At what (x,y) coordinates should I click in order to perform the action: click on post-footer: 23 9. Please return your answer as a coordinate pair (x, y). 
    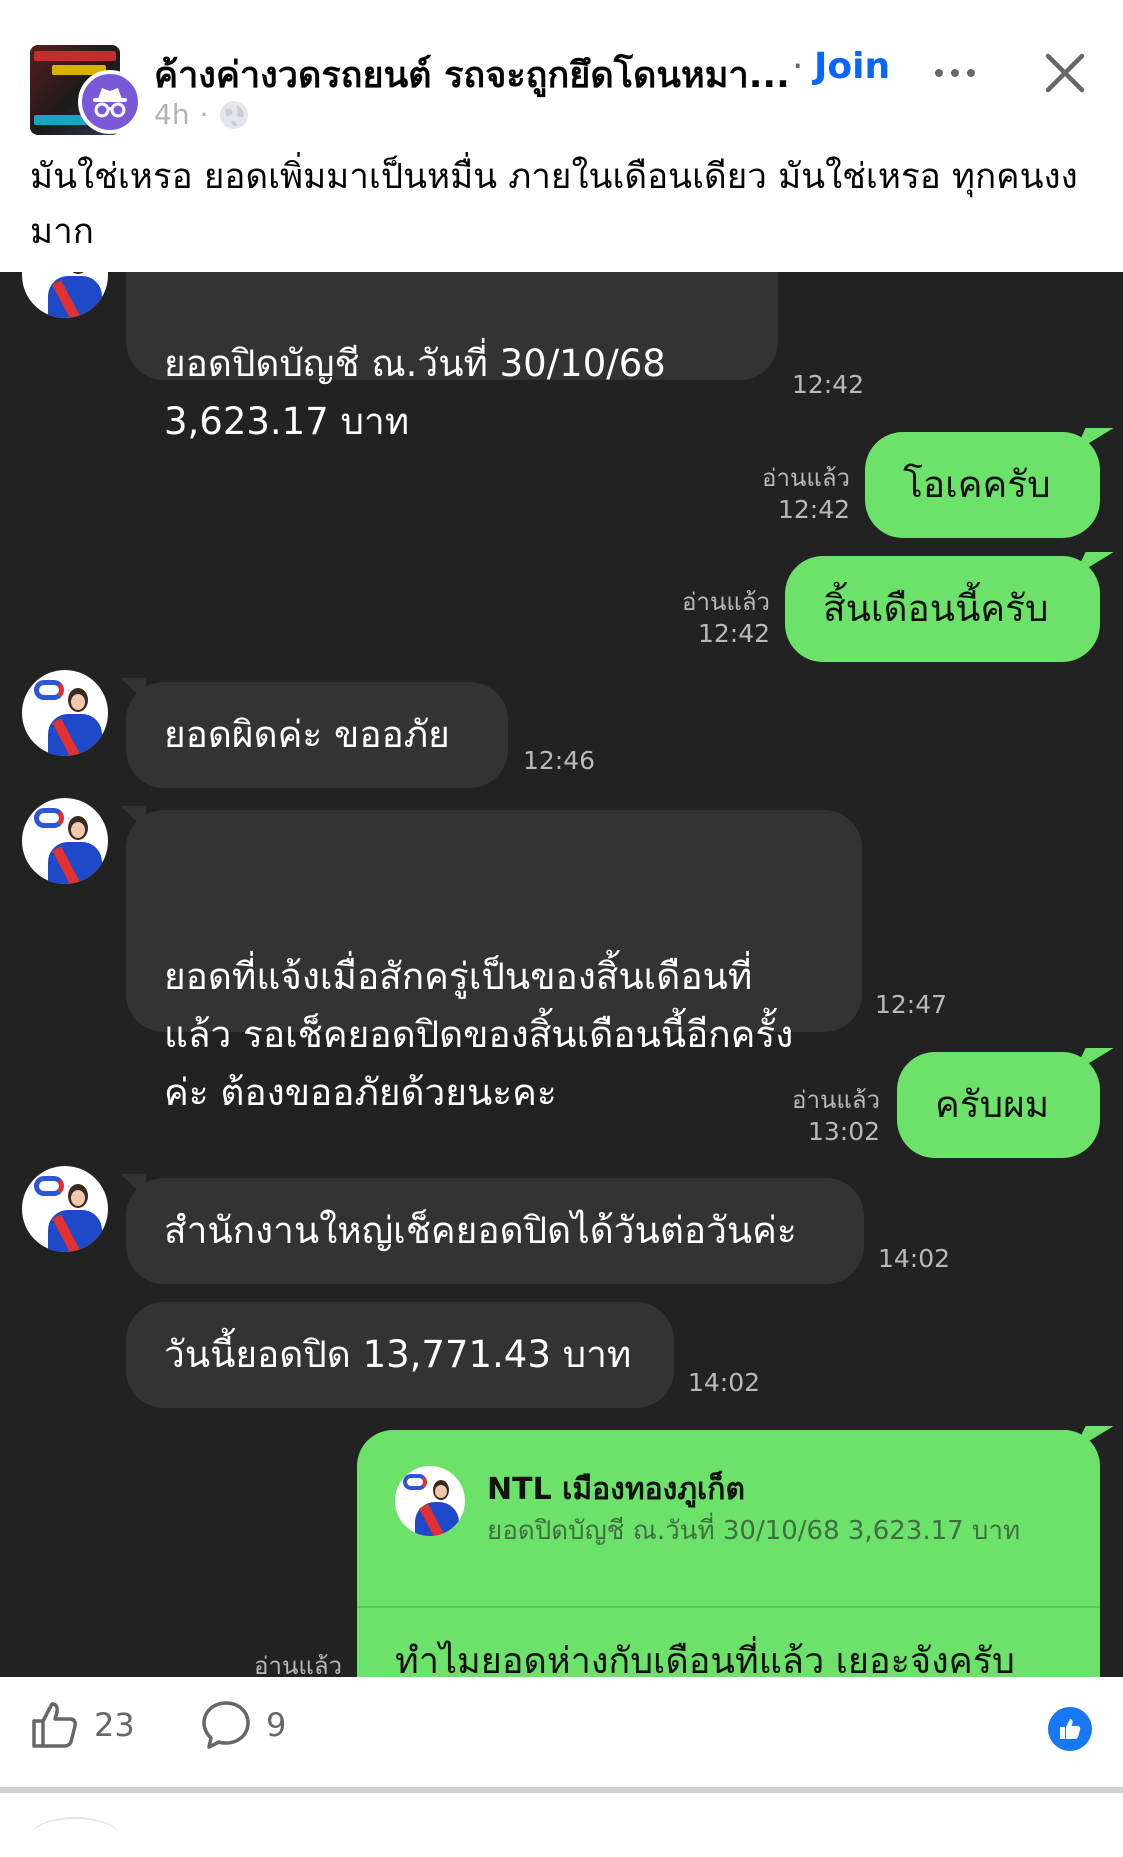
    Looking at the image, I should click on (561, 1753).